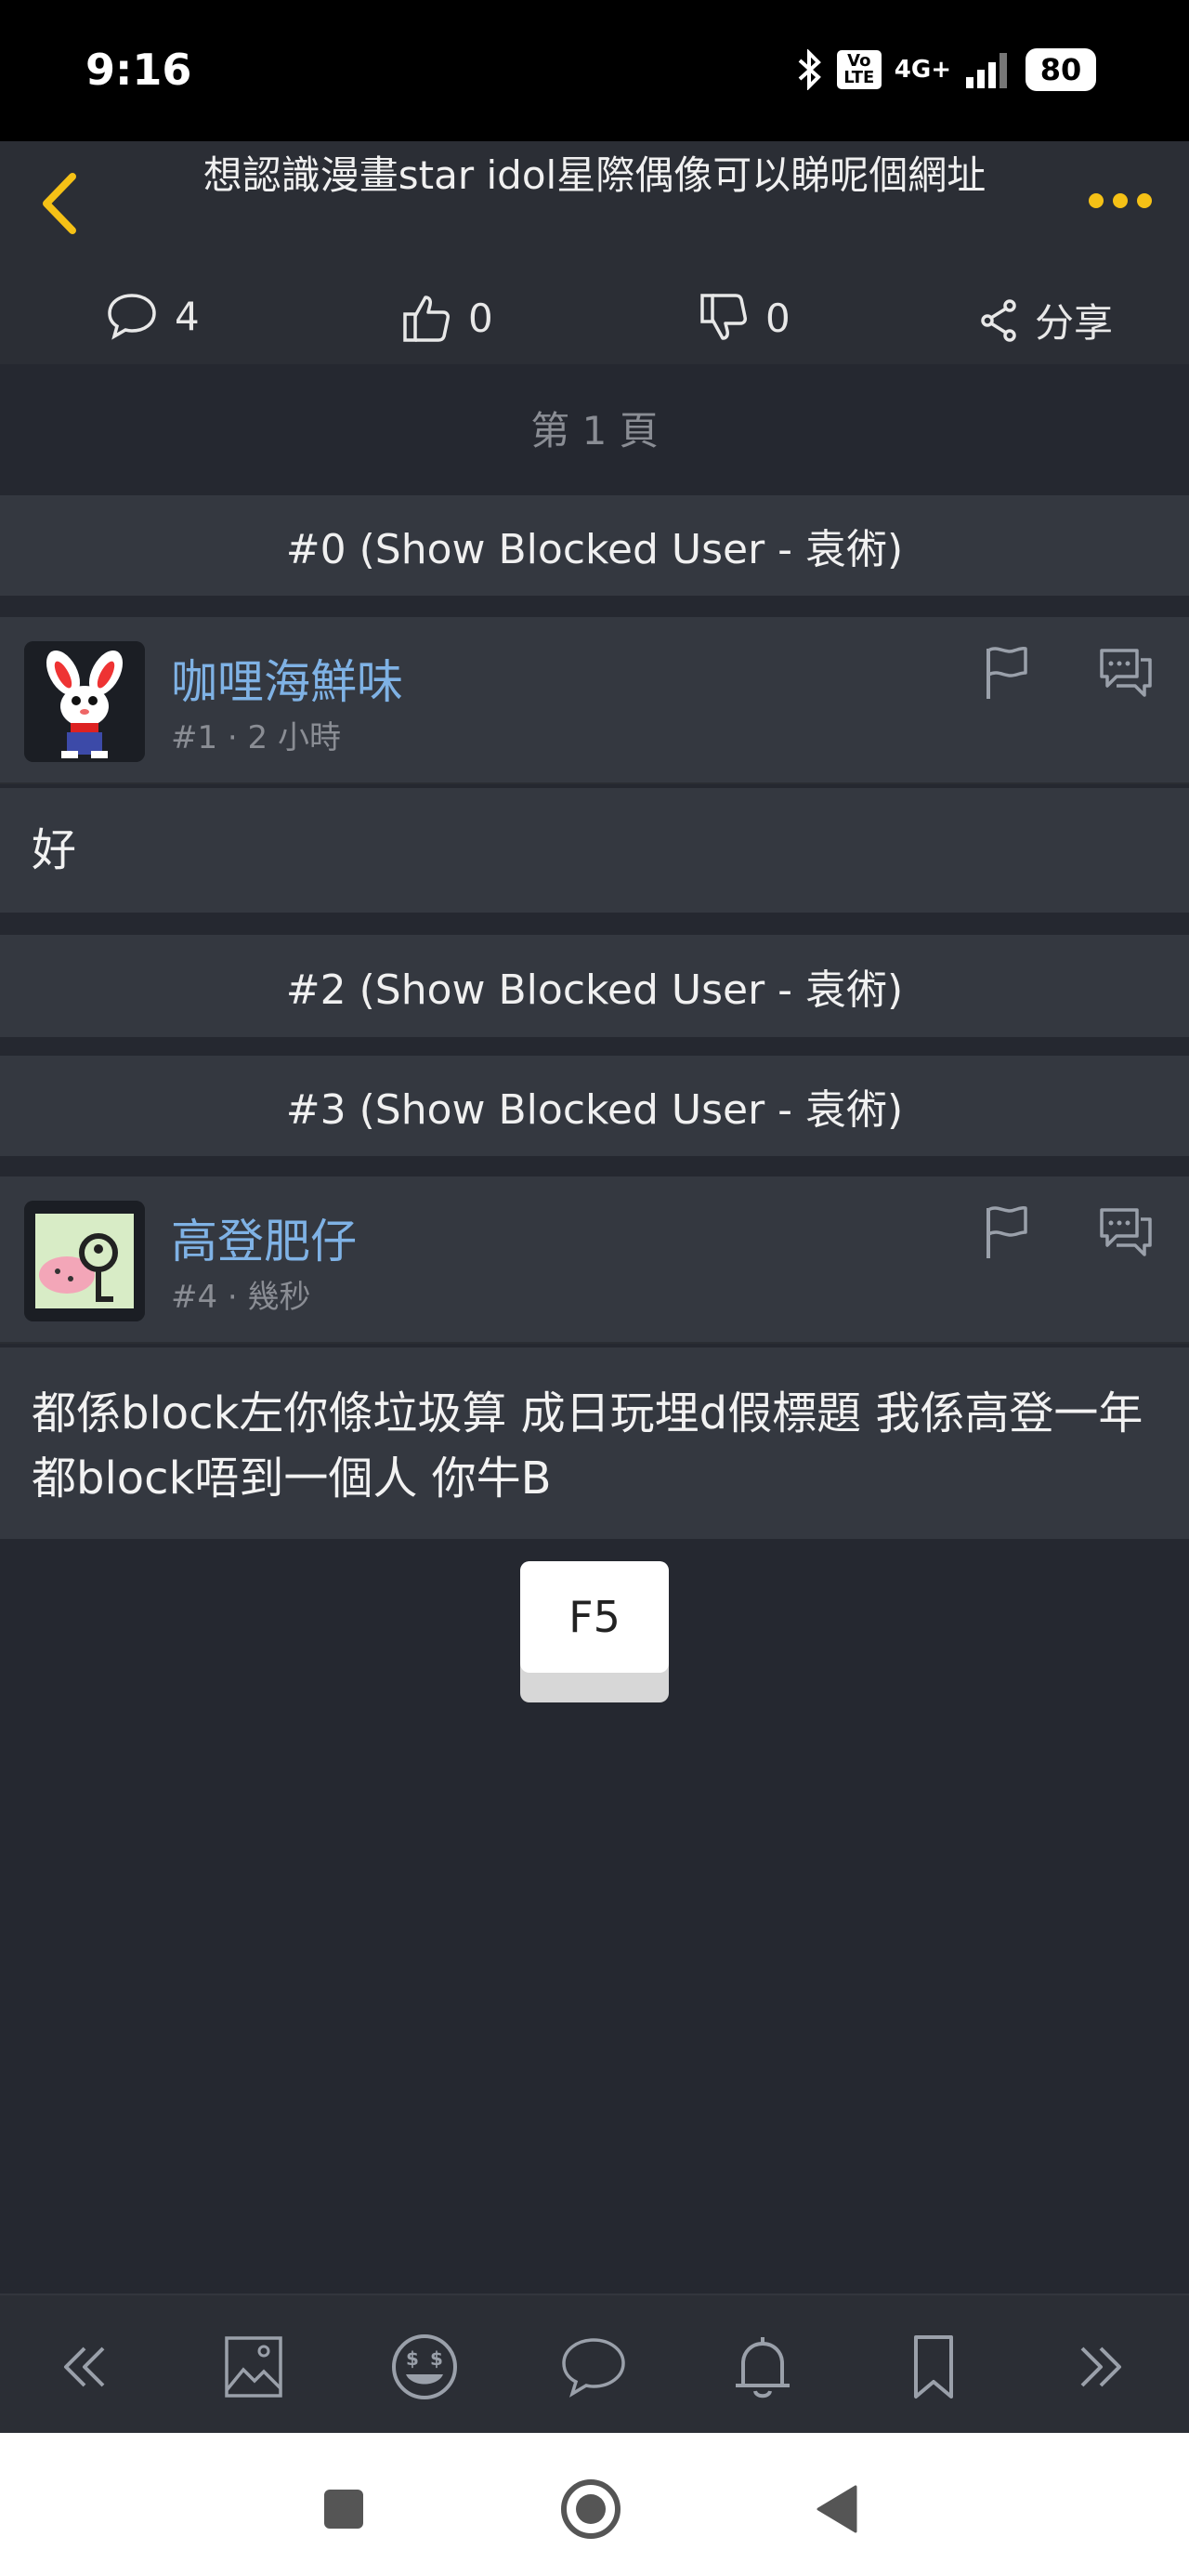 The width and height of the screenshot is (1189, 2576). Describe the element at coordinates (241, 1297) in the screenshot. I see `post-meta: #4 · 幾秒` at that location.